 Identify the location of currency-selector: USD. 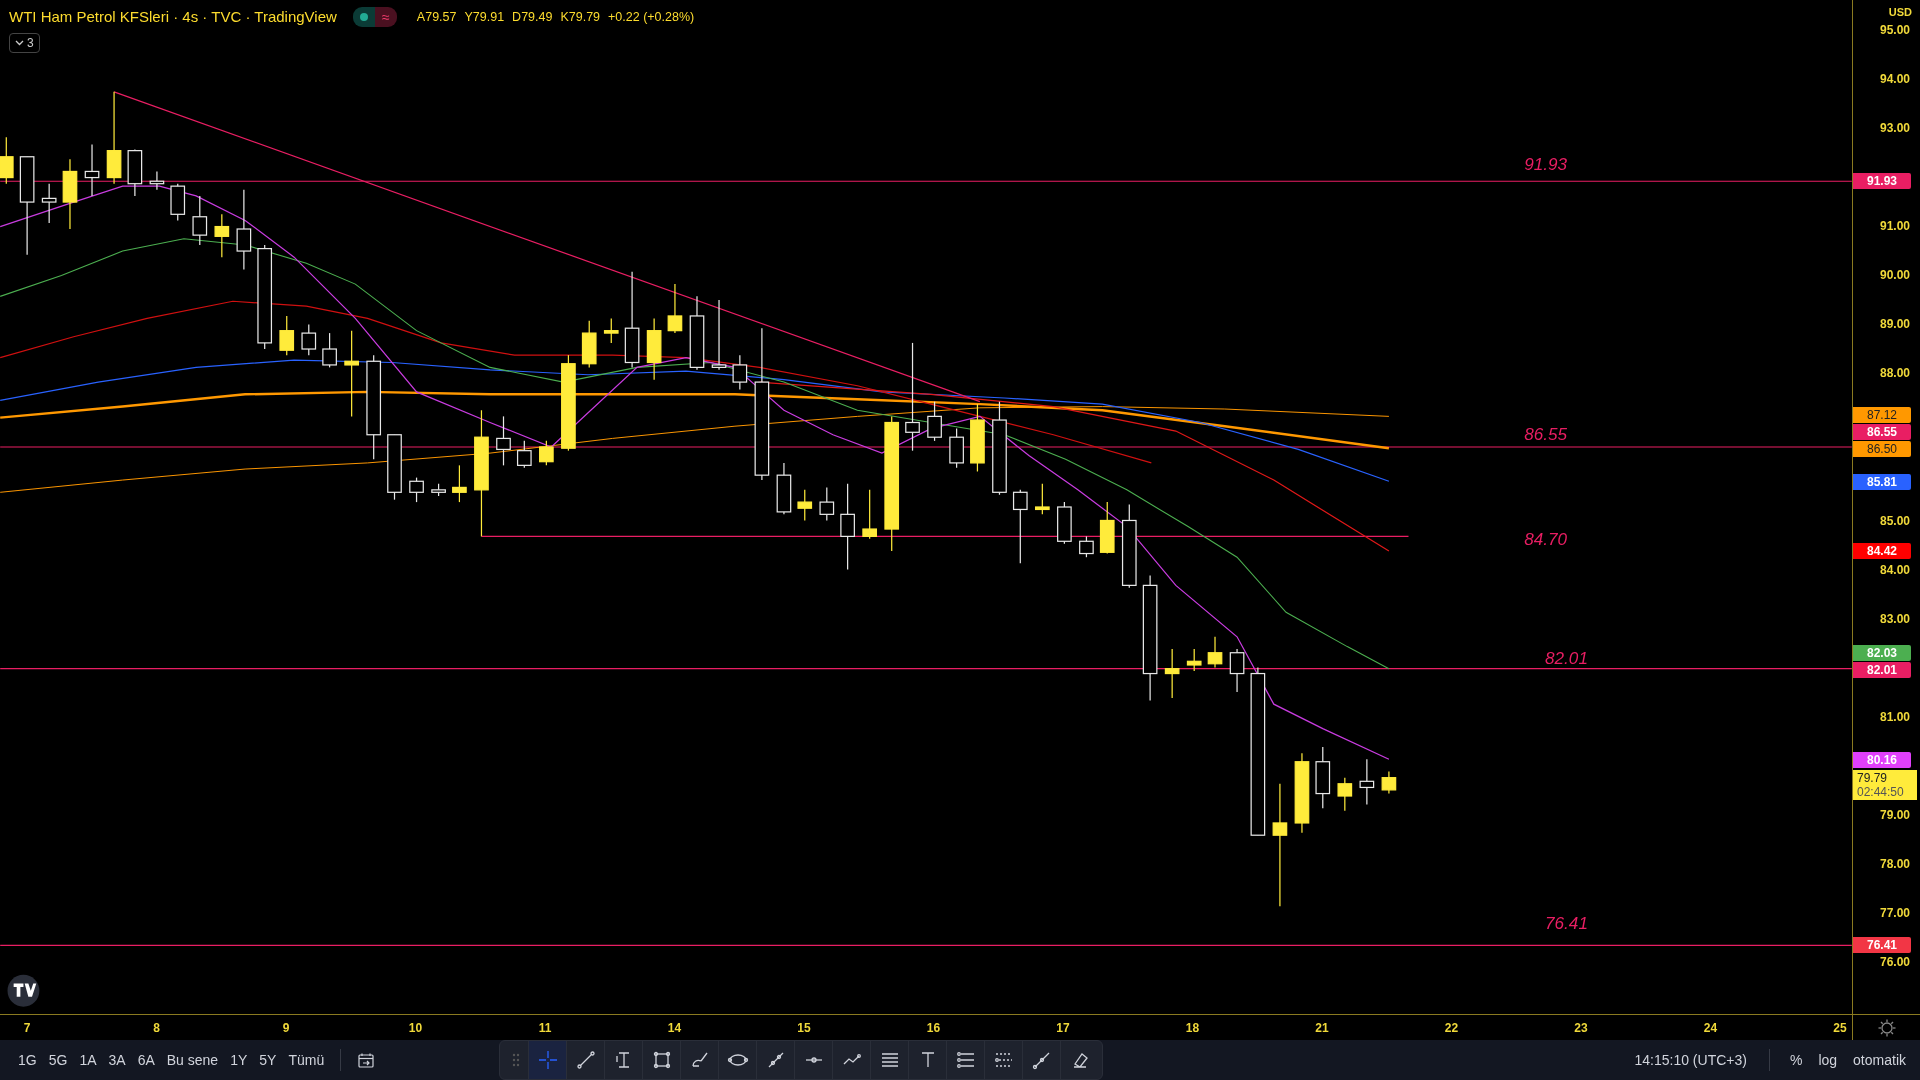
(1900, 12).